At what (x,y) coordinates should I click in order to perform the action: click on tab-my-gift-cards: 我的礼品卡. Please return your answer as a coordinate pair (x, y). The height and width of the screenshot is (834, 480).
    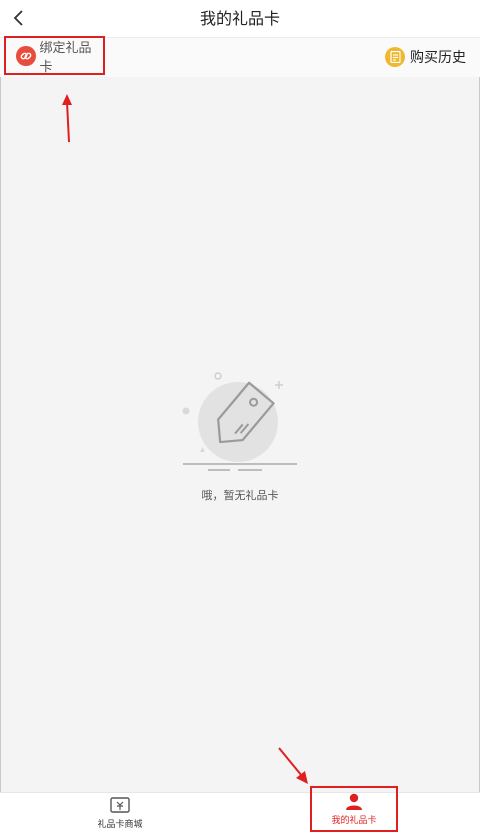
    Looking at the image, I should click on (354, 809).